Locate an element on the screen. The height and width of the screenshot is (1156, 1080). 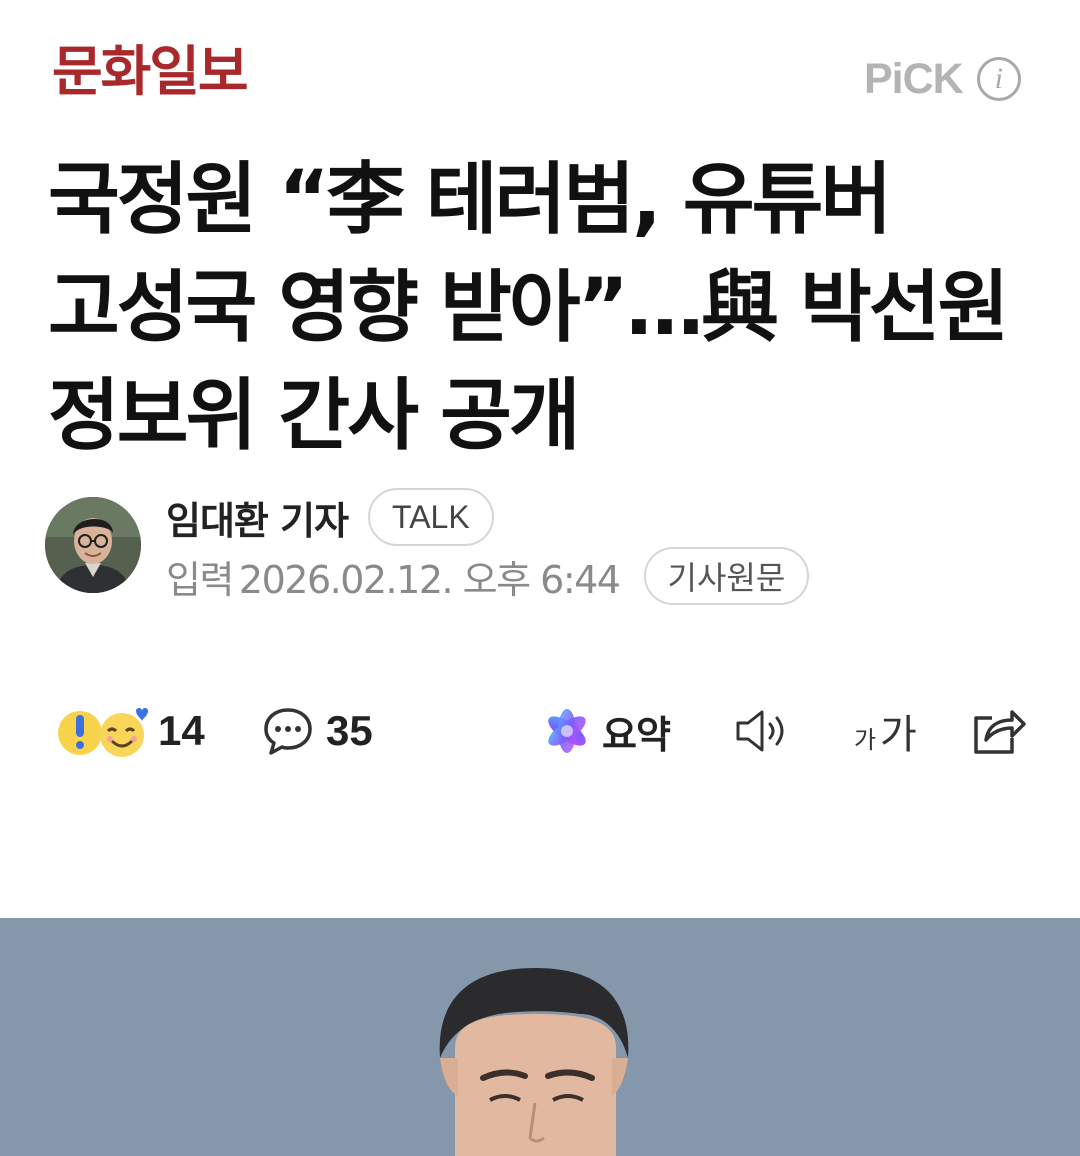
publish-date: 2026.02.12. 오후 6:44 is located at coordinates (429, 579).